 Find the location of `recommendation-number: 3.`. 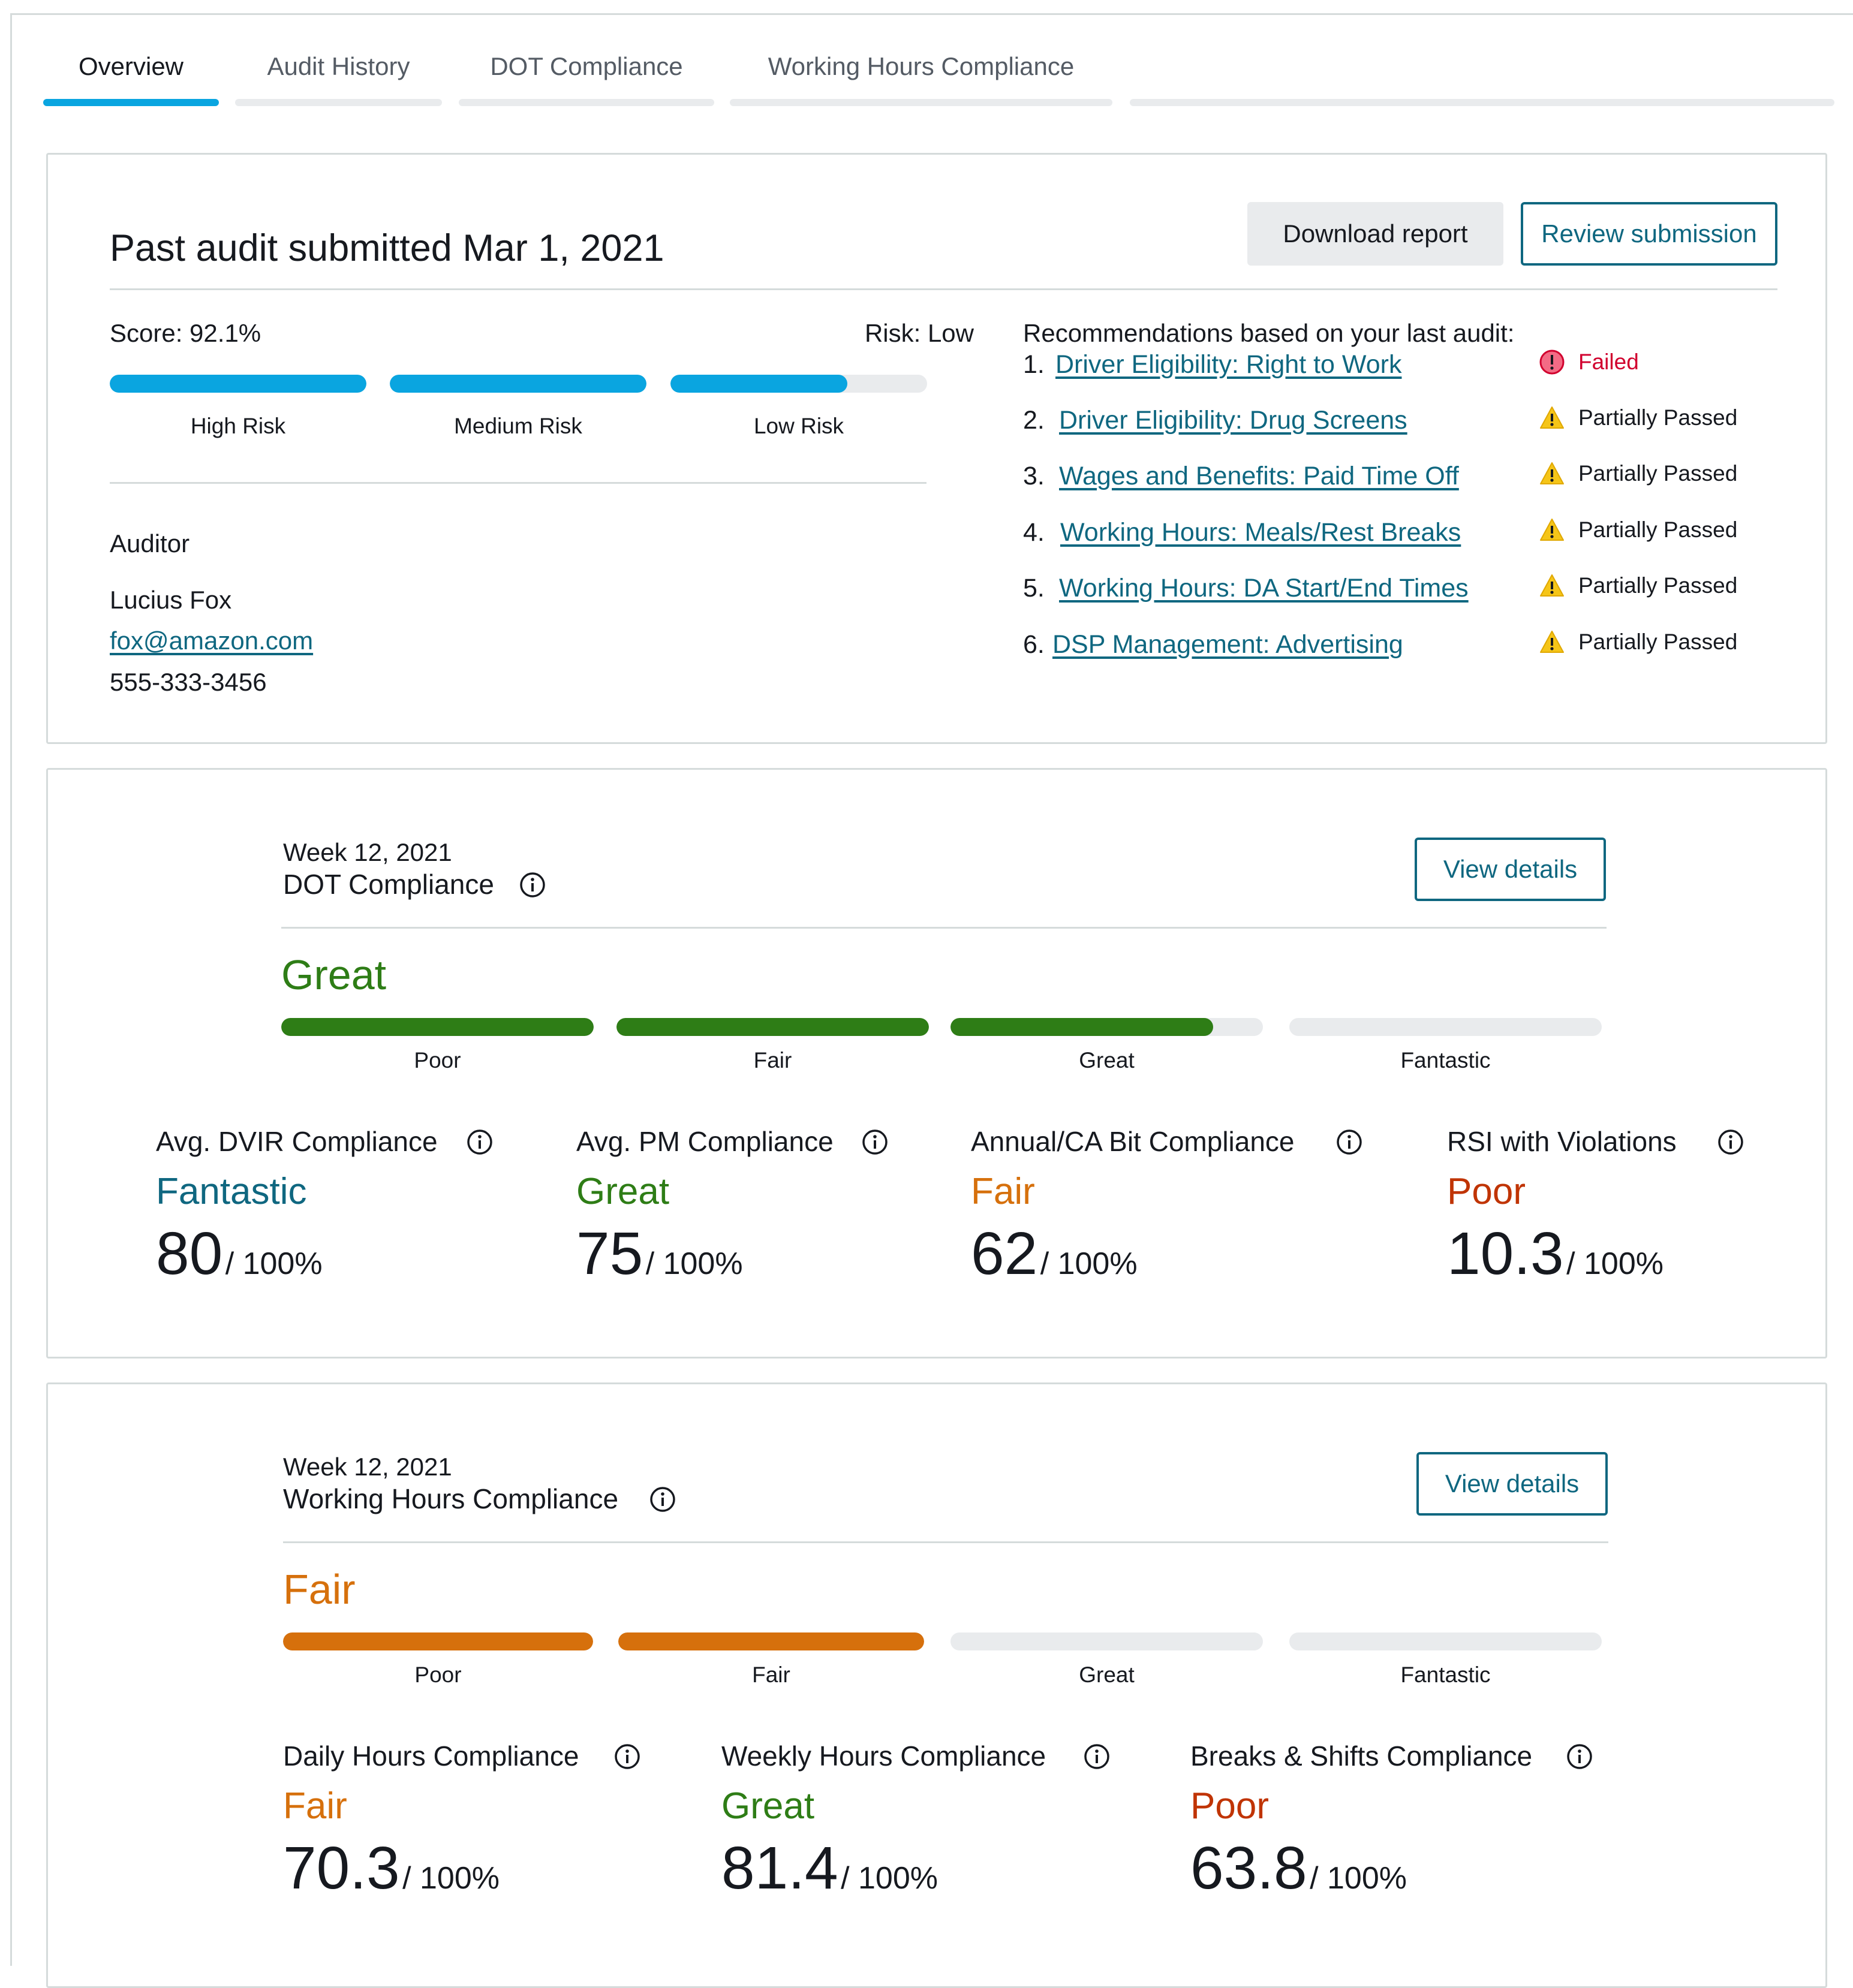

recommendation-number: 3. is located at coordinates (1034, 476).